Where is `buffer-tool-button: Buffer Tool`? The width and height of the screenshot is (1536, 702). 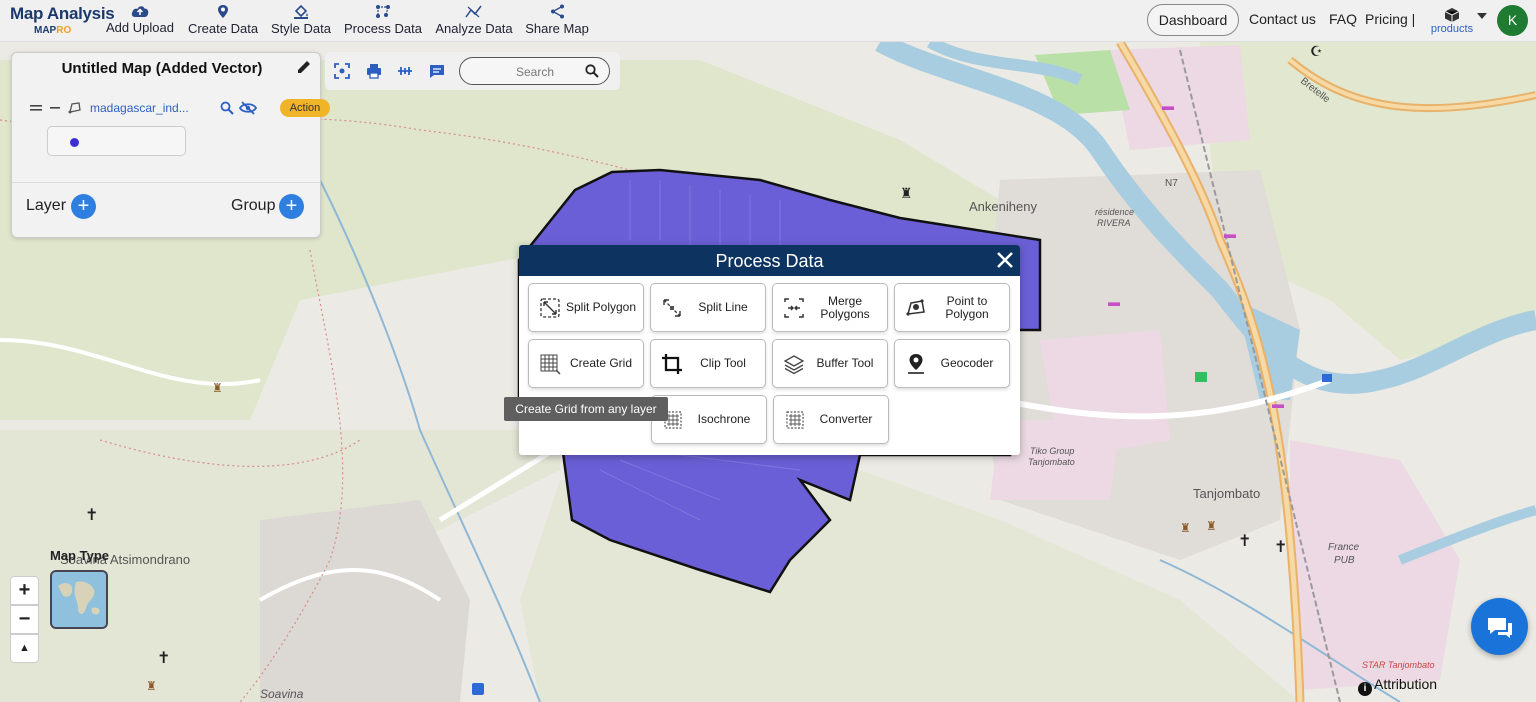 buffer-tool-button: Buffer Tool is located at coordinates (830, 363).